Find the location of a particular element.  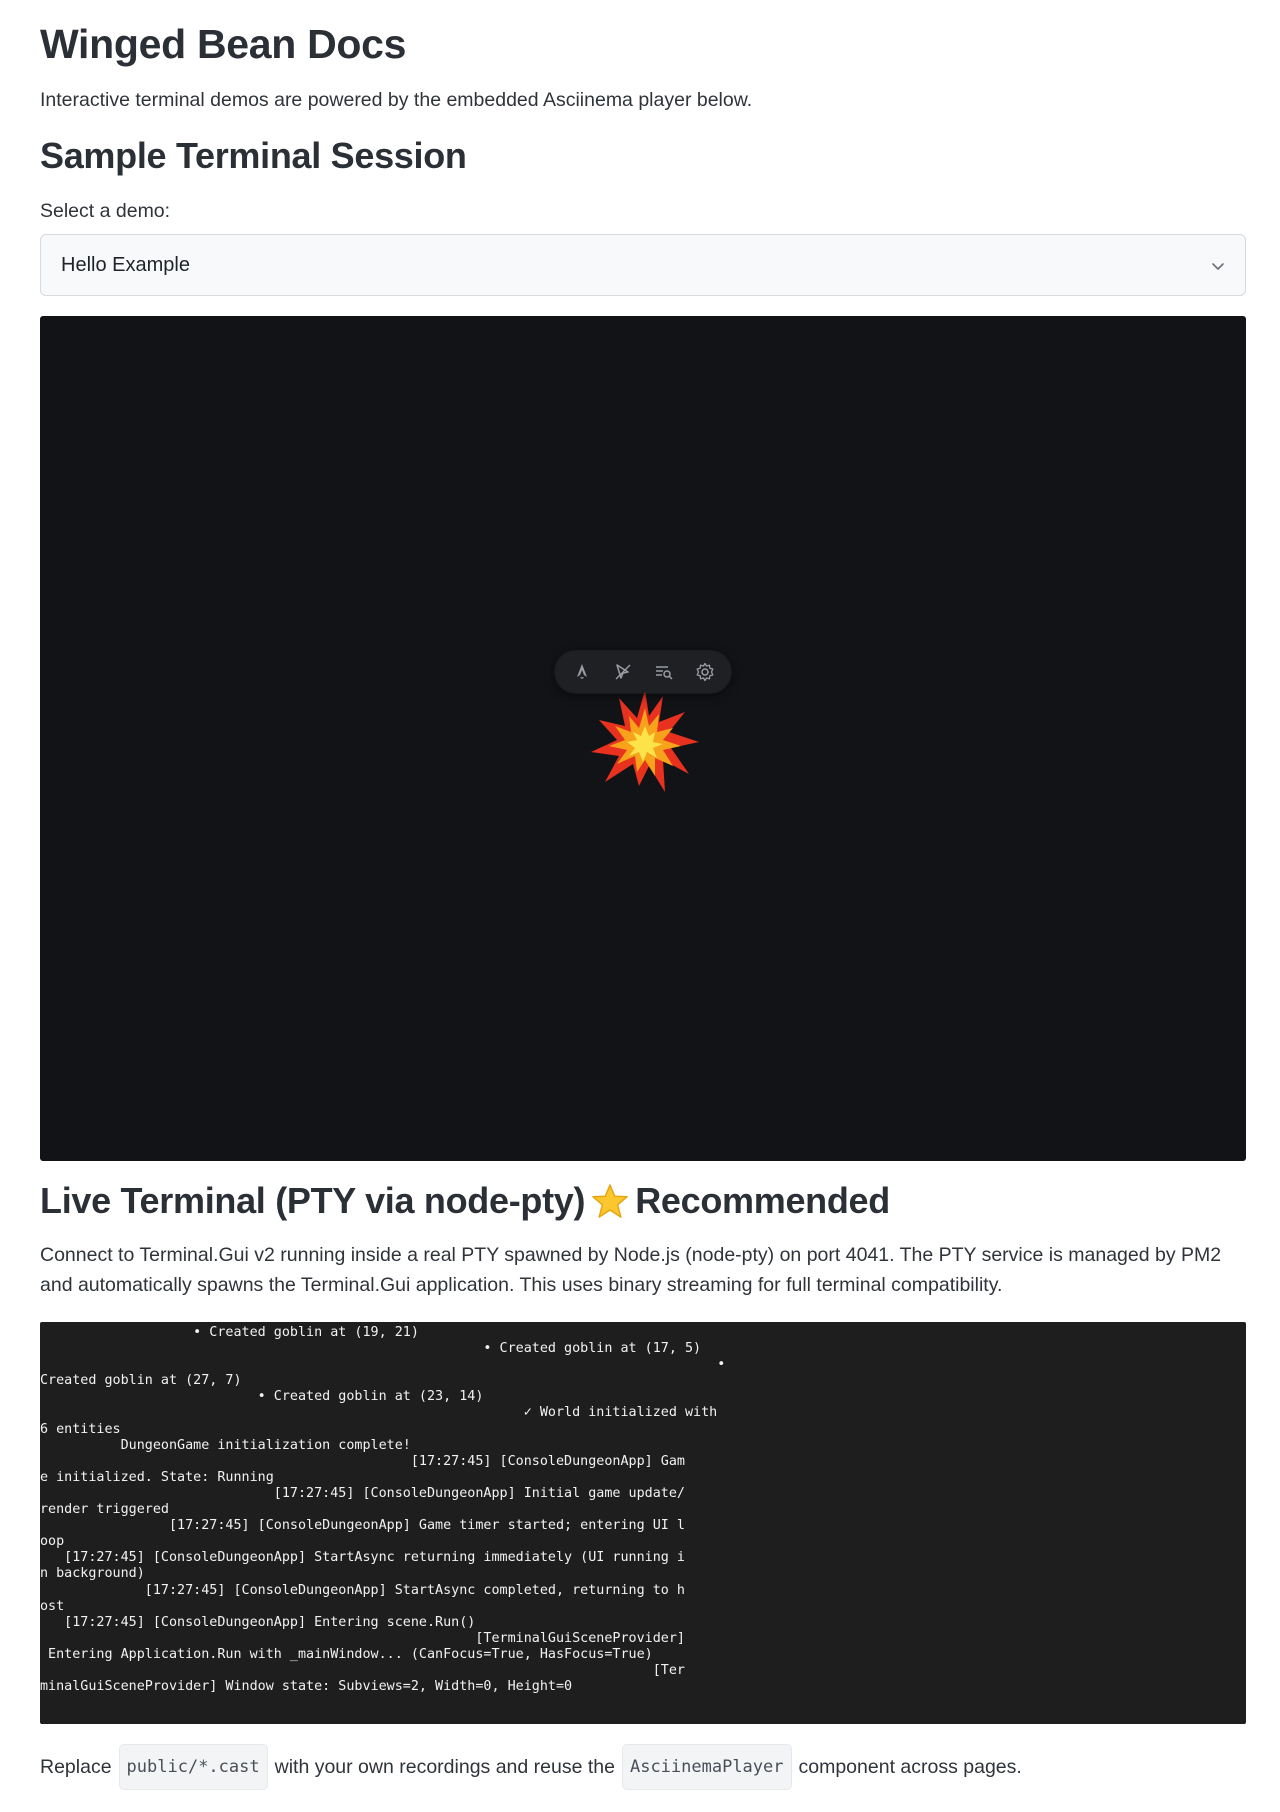

footer-text-before: Replace is located at coordinates (76, 1767).